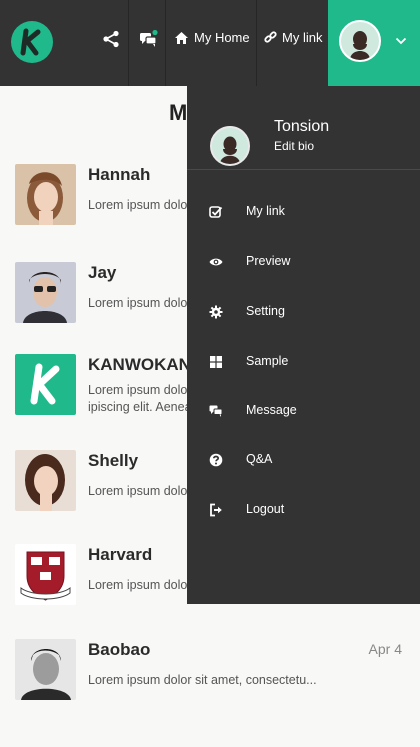 This screenshot has height=747, width=420. What do you see at coordinates (303, 412) in the screenshot?
I see `menu-item-message: Message` at bounding box center [303, 412].